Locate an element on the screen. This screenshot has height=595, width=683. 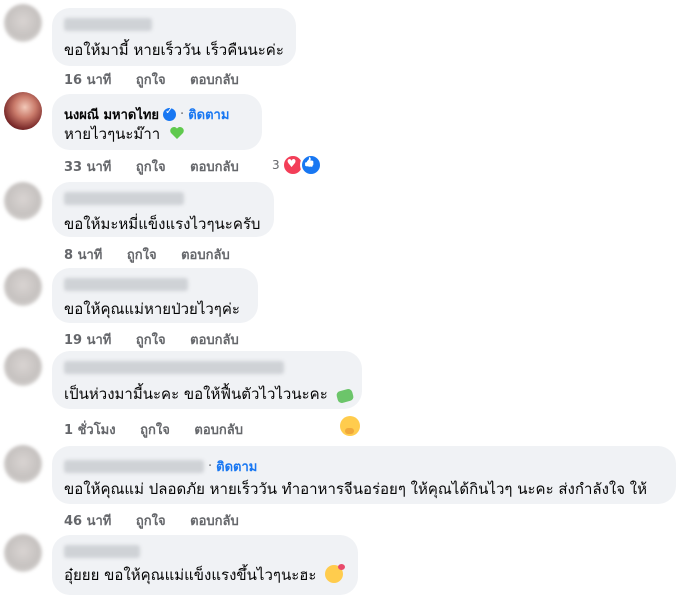
comment-bubble: เป็นห่วงมามี้นะคะ ขอให้ฟื้นตัวไวไวนะคะ is located at coordinates (207, 380).